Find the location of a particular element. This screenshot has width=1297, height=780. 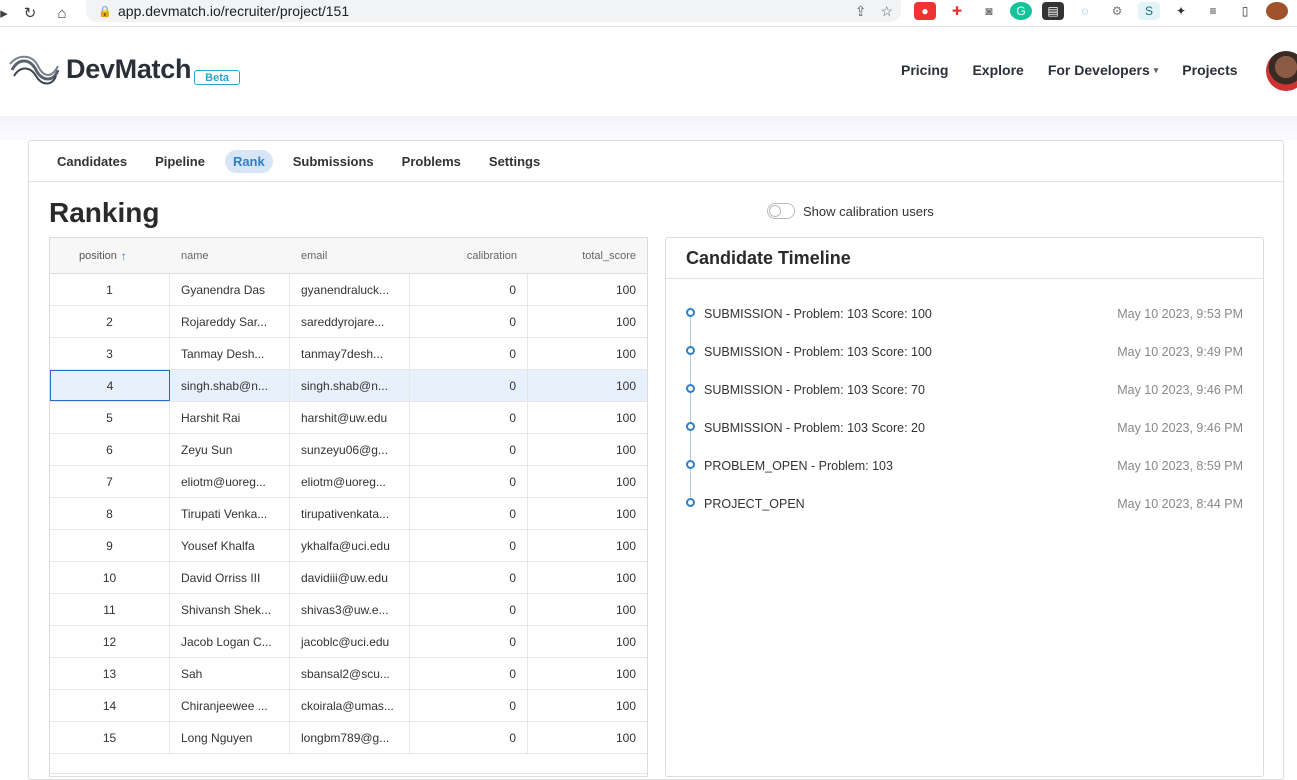

reload-icon: ↻ is located at coordinates (30, 13).